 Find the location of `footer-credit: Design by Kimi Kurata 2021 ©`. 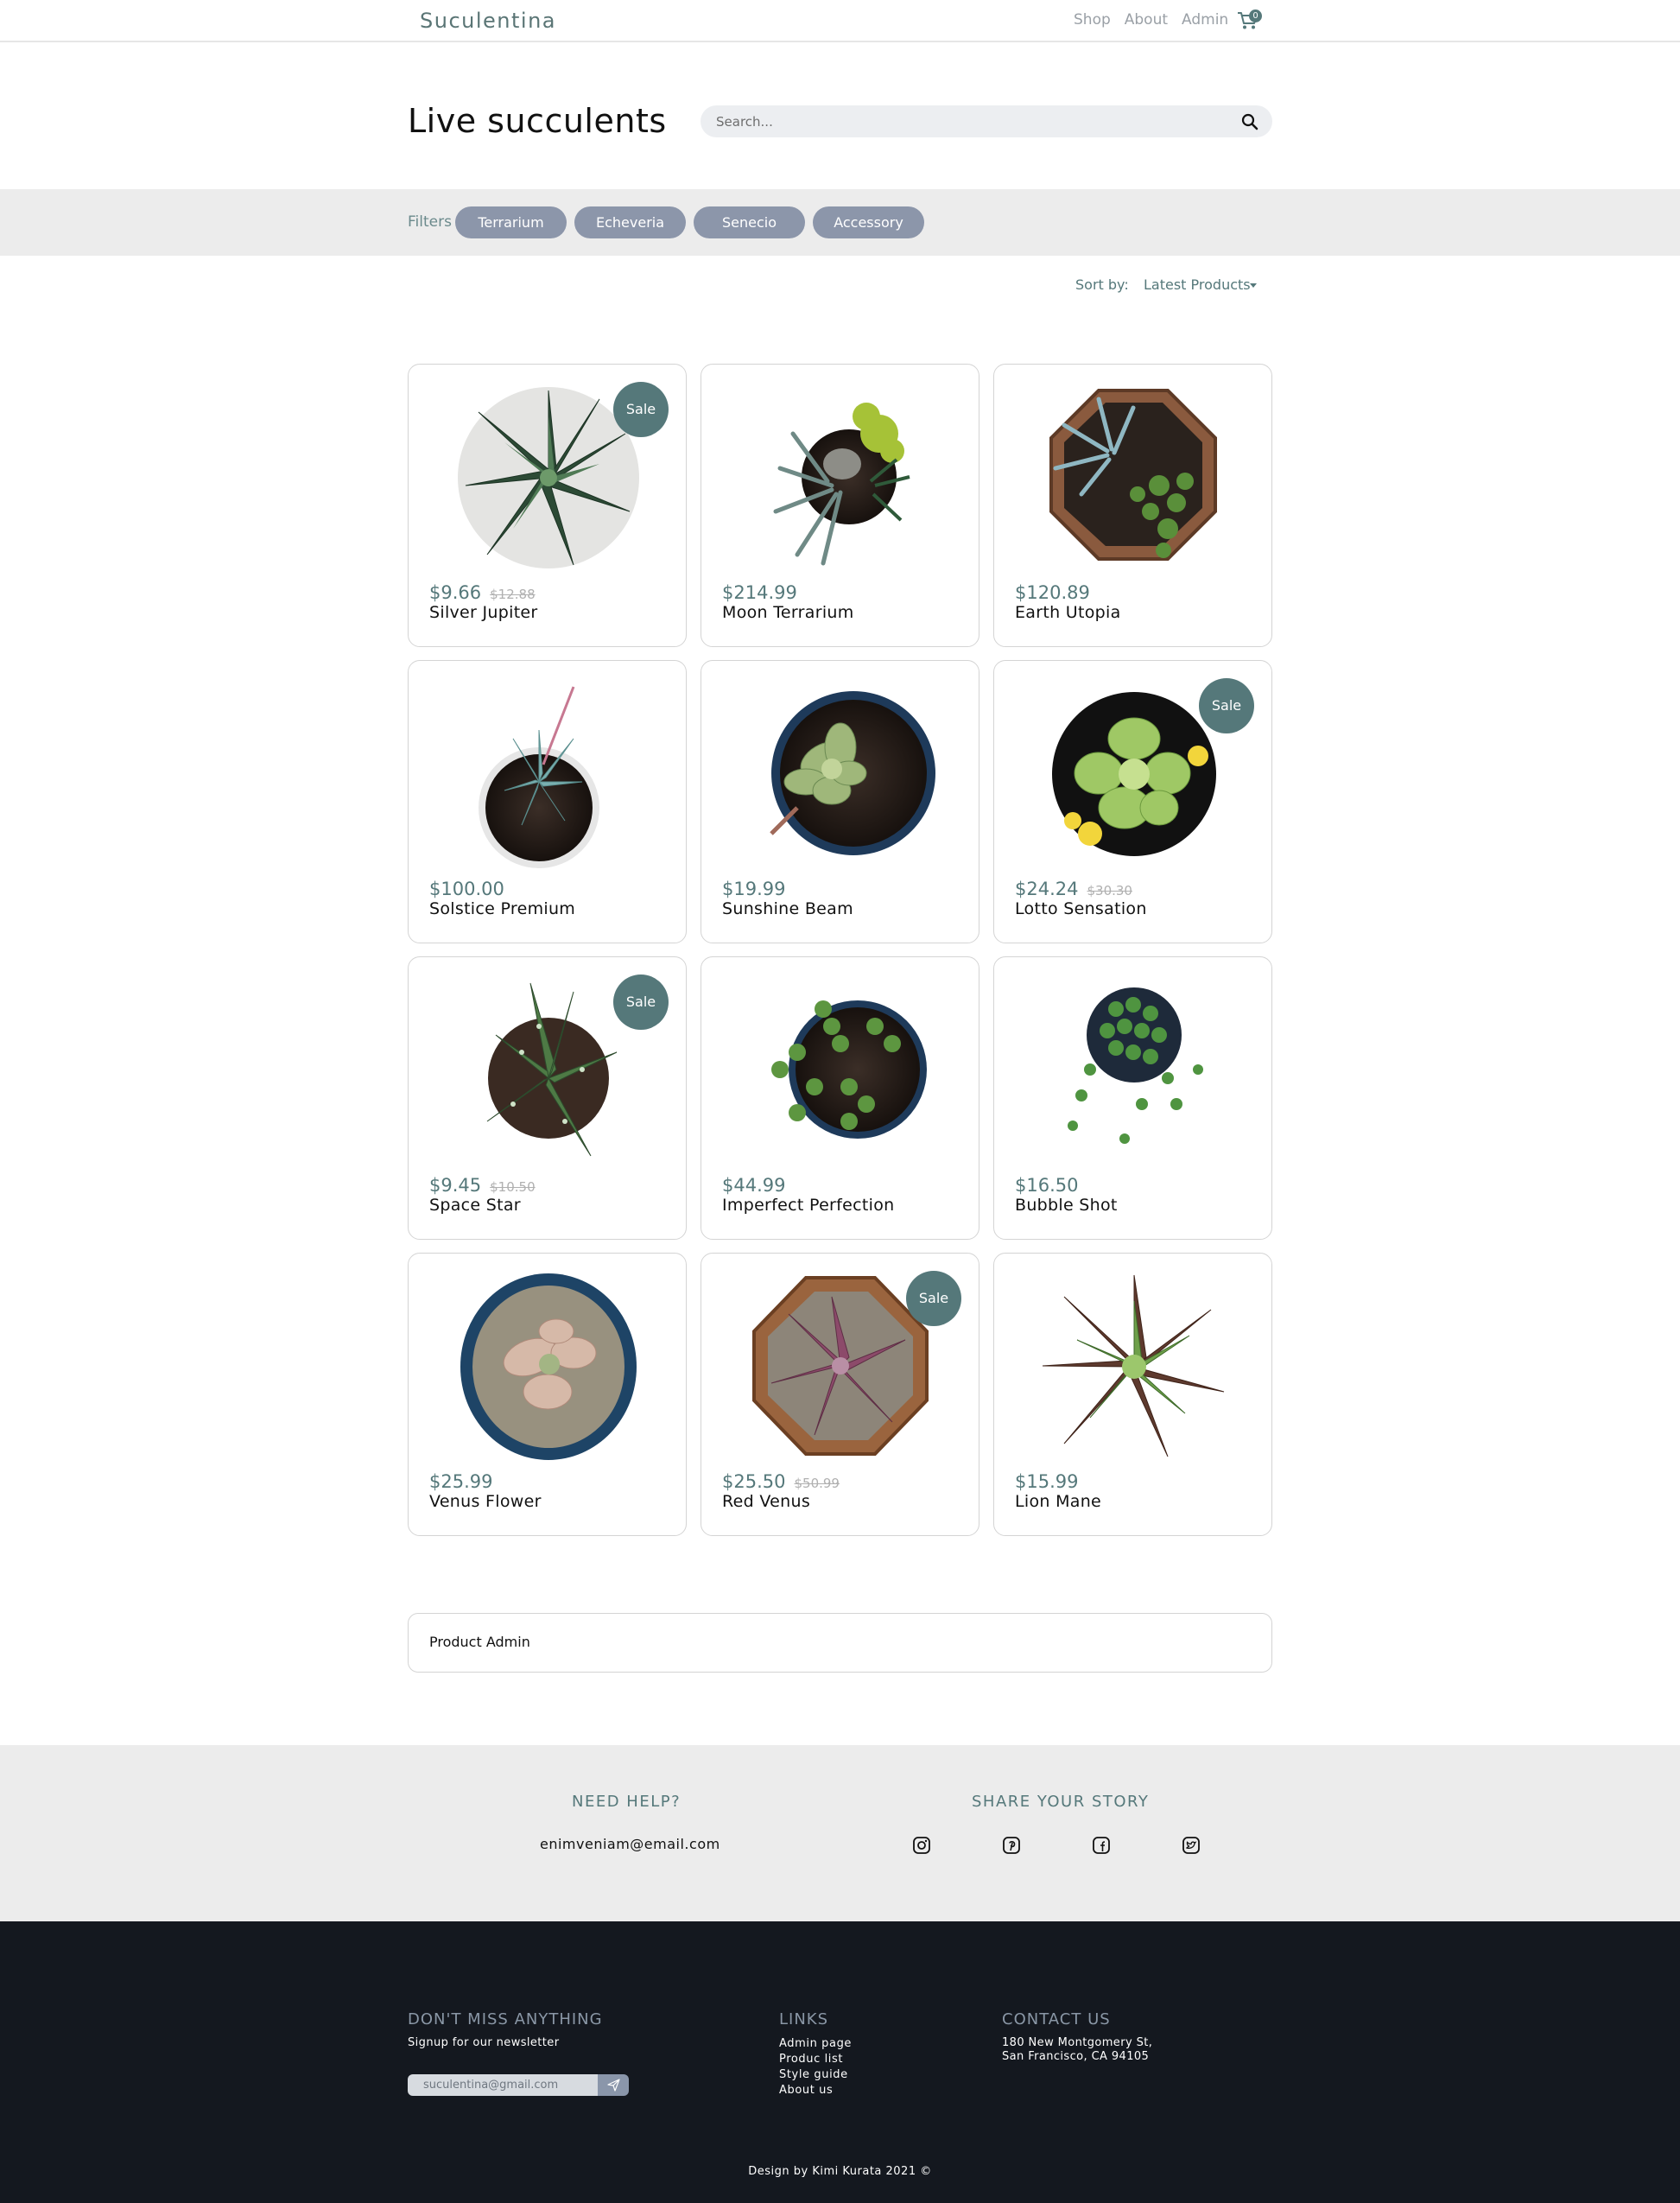

footer-credit: Design by Kimi Kurata 2021 © is located at coordinates (840, 2171).